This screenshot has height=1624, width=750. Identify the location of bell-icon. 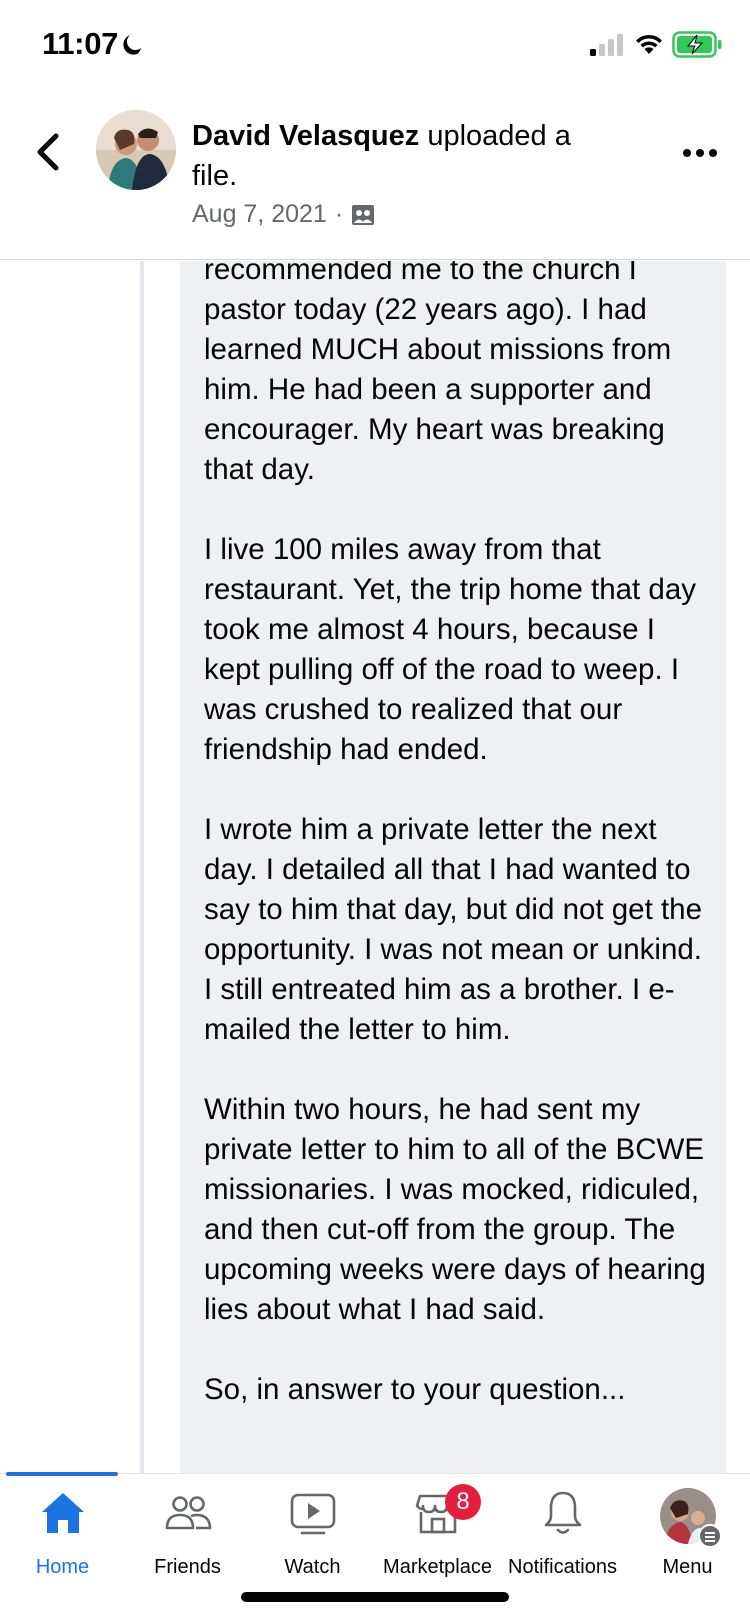
(562, 1512).